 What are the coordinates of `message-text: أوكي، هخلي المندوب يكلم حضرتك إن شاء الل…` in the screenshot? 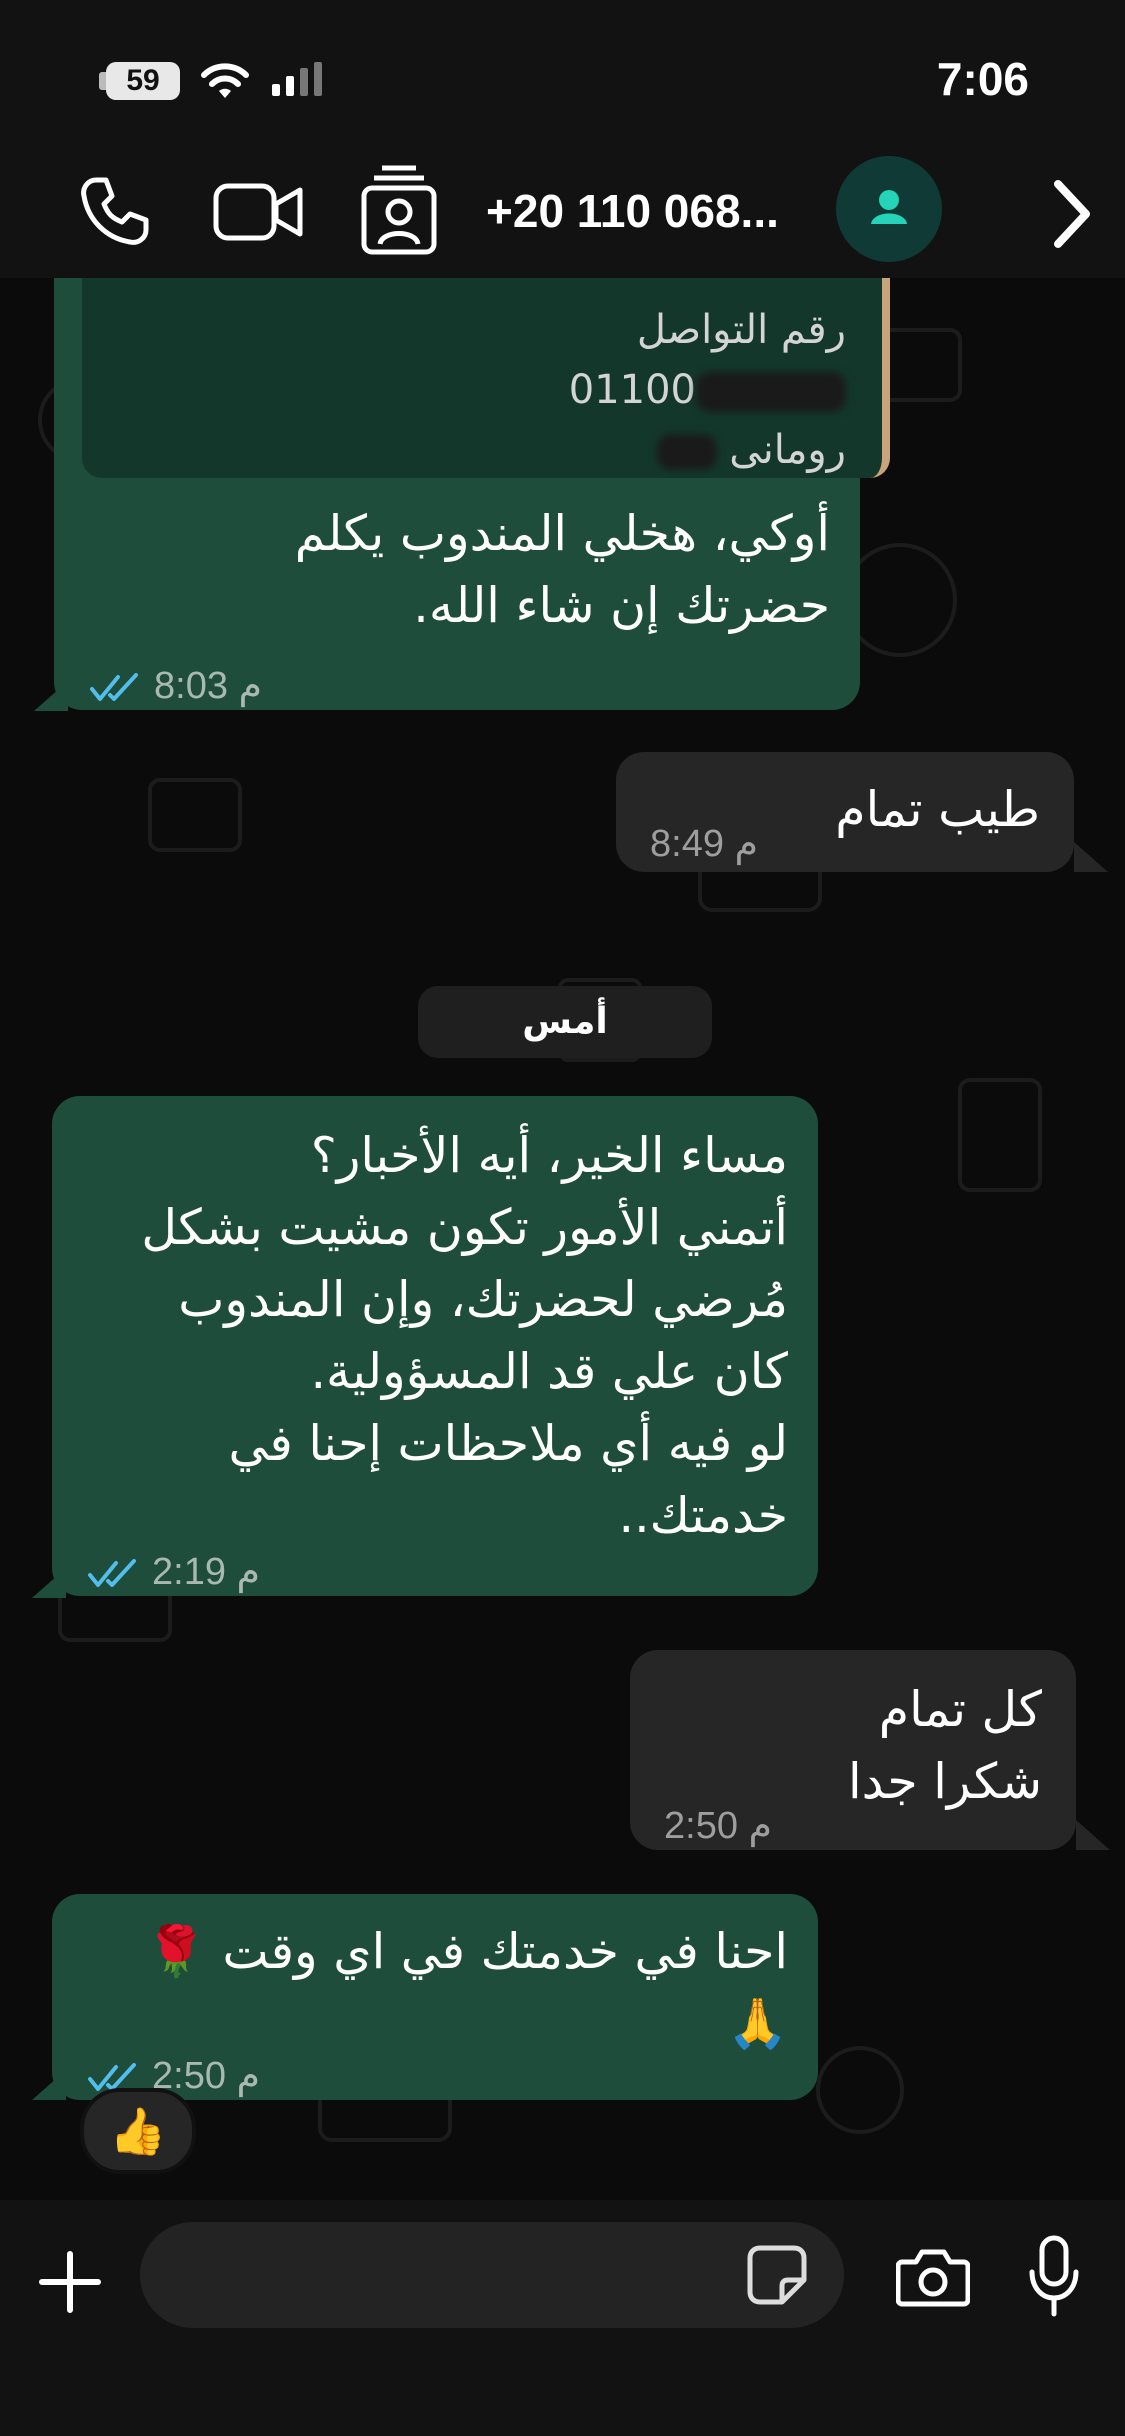 It's located at (562, 570).